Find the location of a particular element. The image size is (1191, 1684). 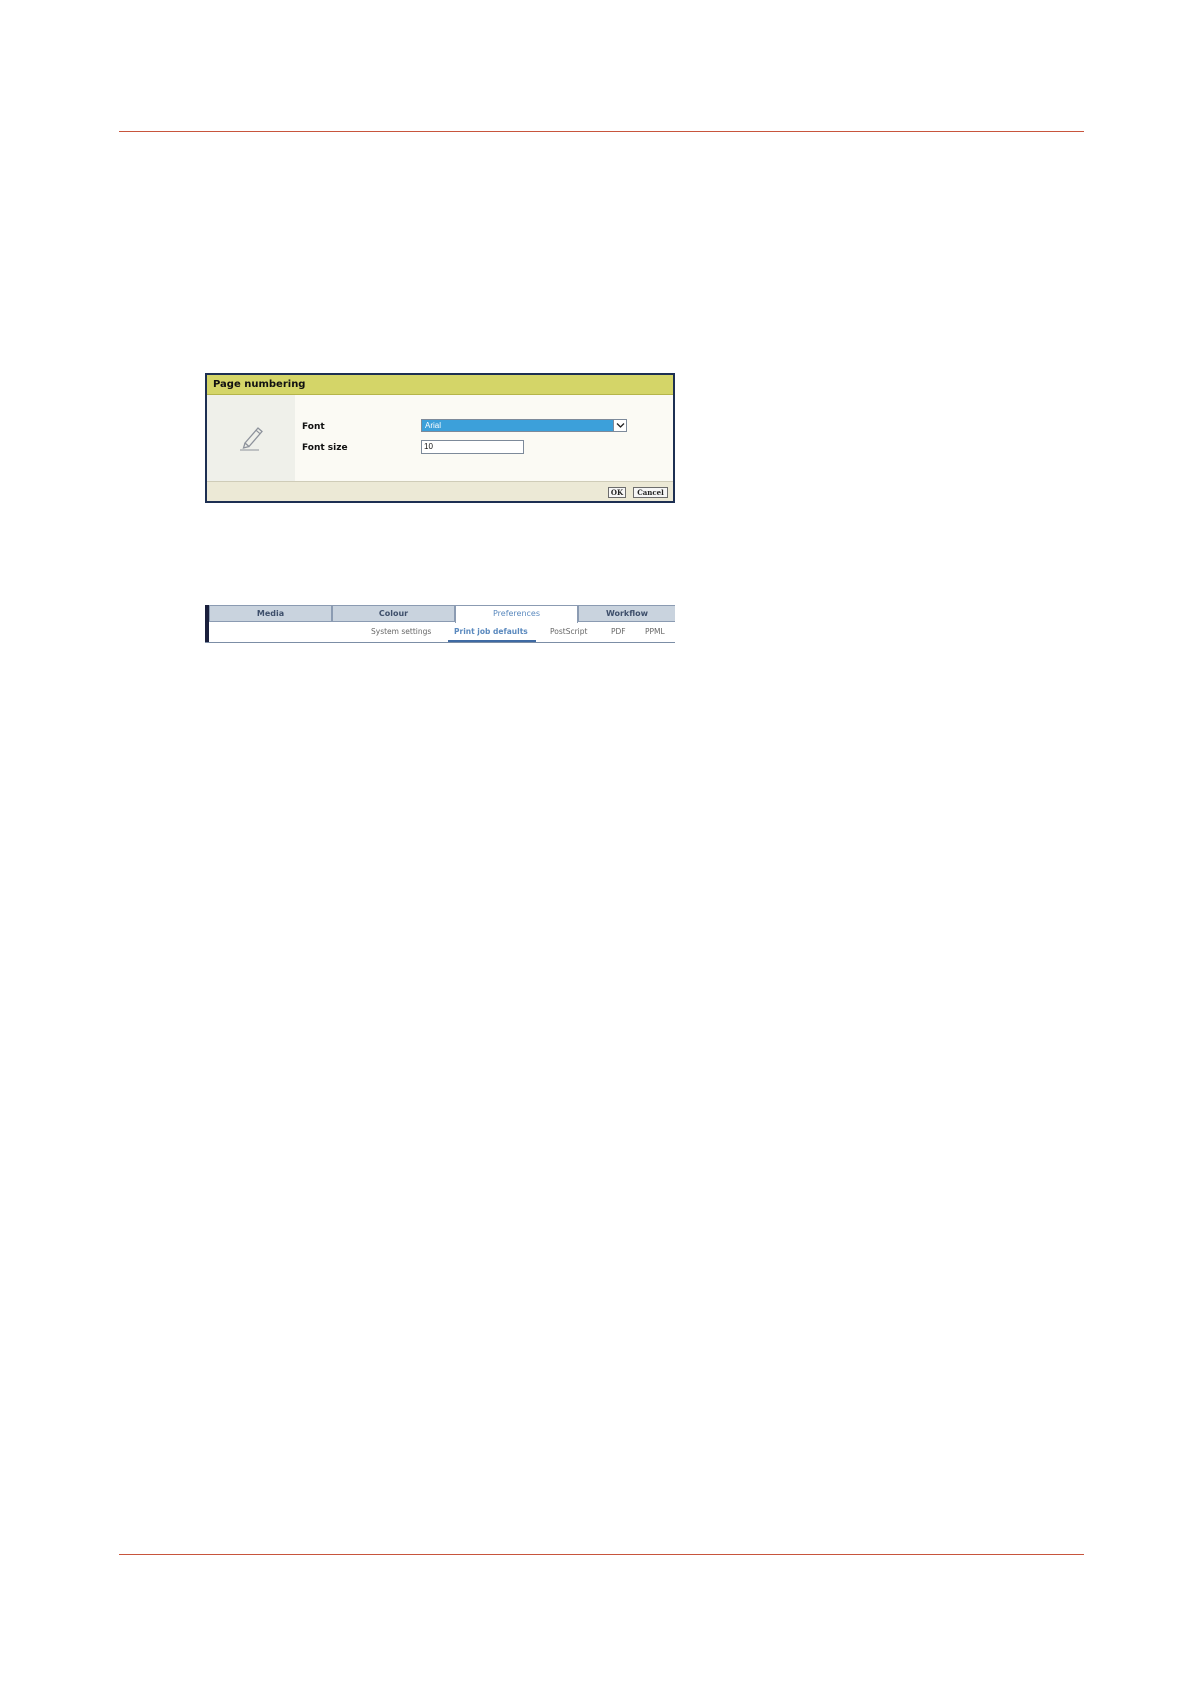

subtab-ppml: PPML is located at coordinates (655, 631).